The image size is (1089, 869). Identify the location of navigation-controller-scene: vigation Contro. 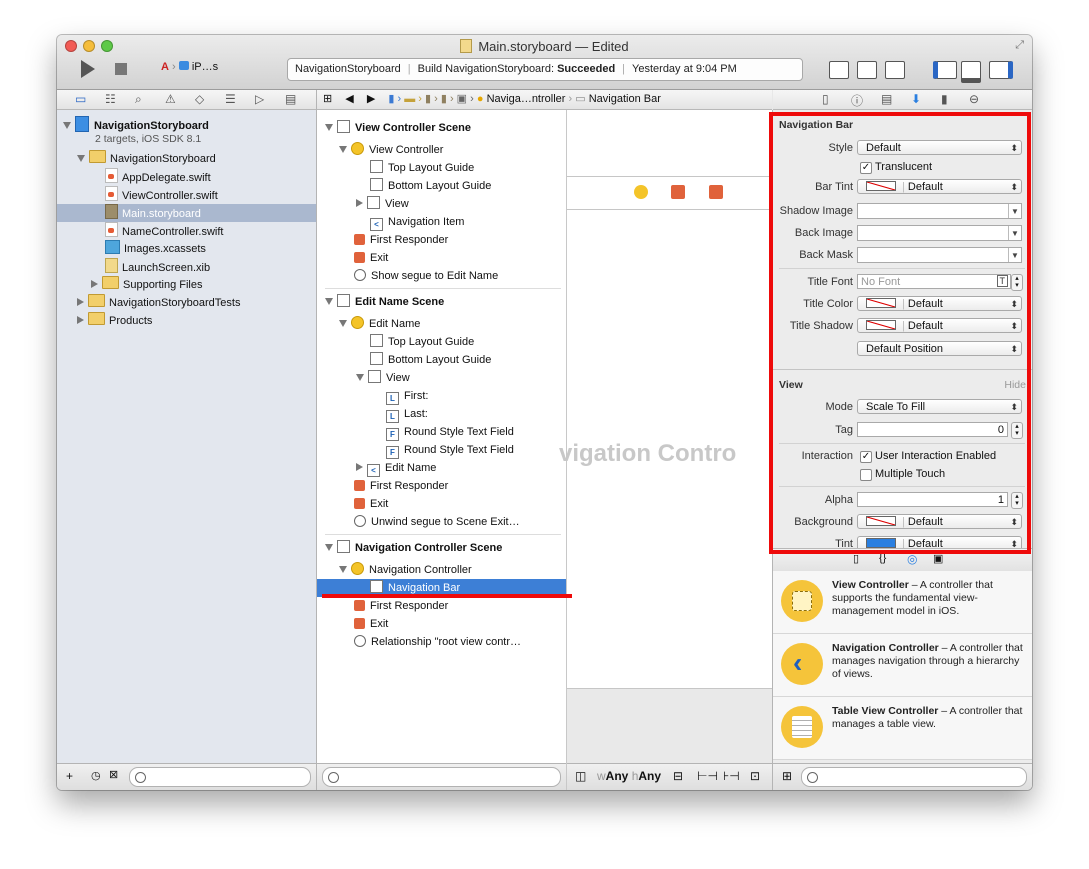
(665, 484).